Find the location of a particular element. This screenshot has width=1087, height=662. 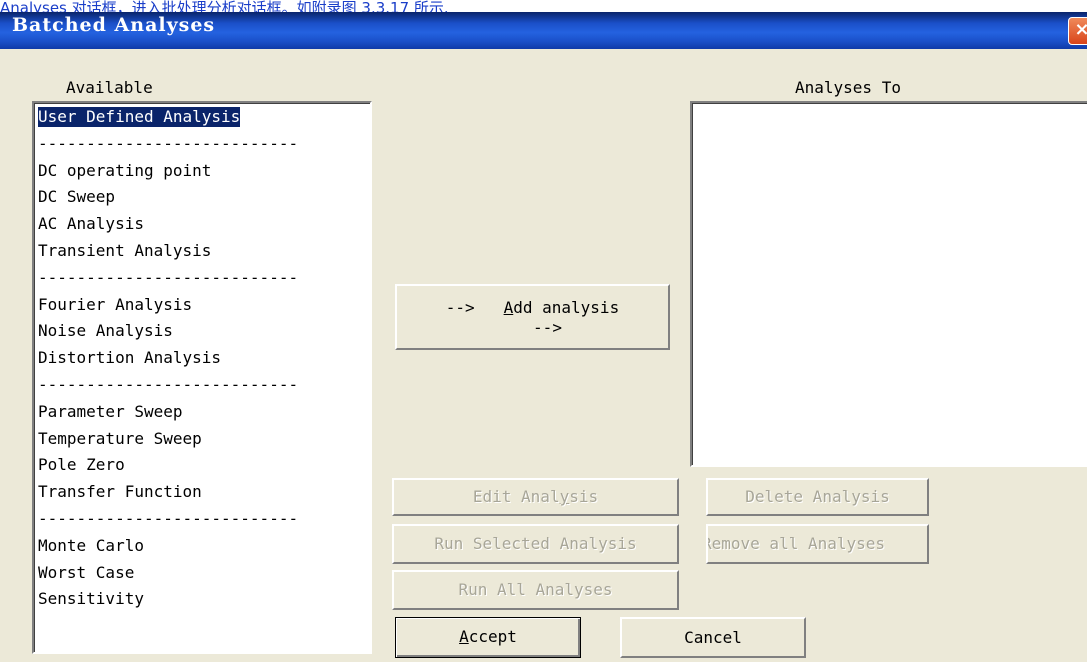

run-selected-label: Run Selected Analysis is located at coordinates (535, 543).